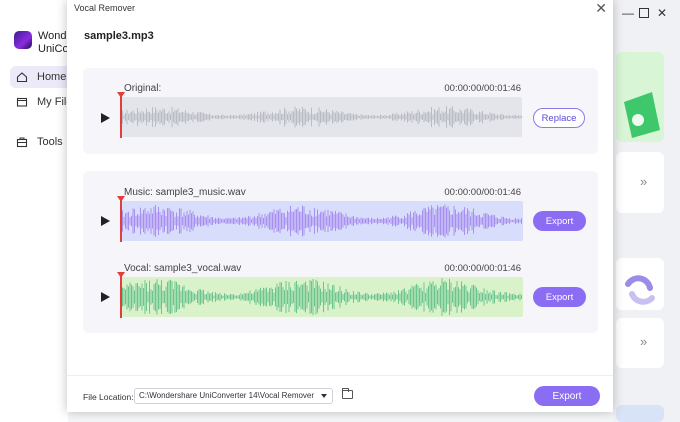  What do you see at coordinates (108, 397) in the screenshot?
I see `file-location-label: File Location:` at bounding box center [108, 397].